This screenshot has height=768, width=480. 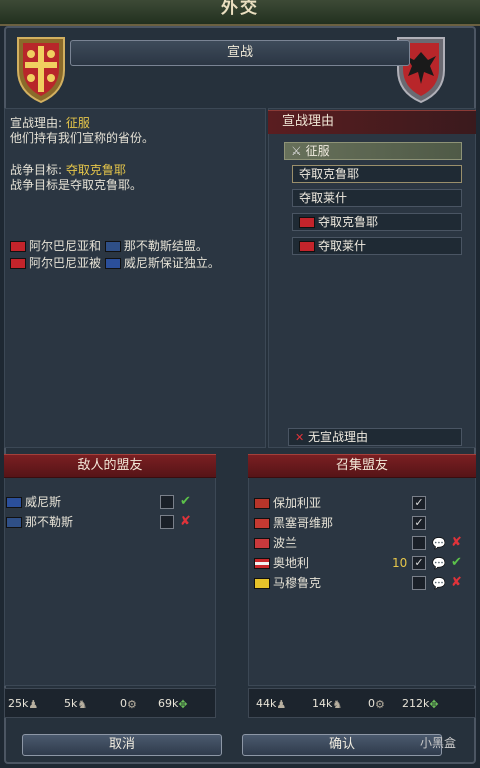 What do you see at coordinates (375, 437) in the screenshot?
I see `no-cb-option: ✕ 无宣战理由` at bounding box center [375, 437].